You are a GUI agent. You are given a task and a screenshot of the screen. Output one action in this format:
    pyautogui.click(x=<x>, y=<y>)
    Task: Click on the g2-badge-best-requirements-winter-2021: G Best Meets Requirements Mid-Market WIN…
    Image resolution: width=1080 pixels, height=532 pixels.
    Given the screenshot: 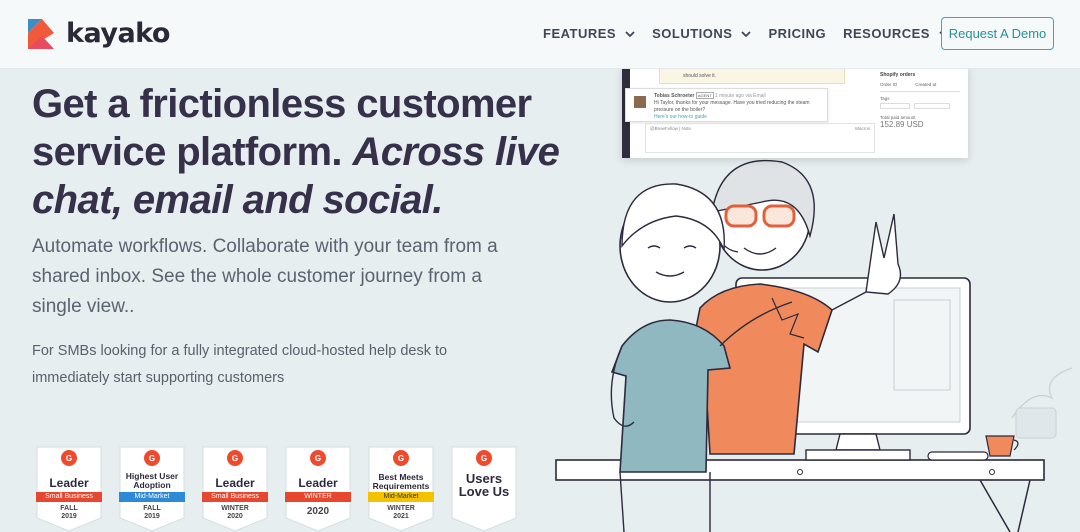 What is the action you would take?
    pyautogui.click(x=401, y=489)
    